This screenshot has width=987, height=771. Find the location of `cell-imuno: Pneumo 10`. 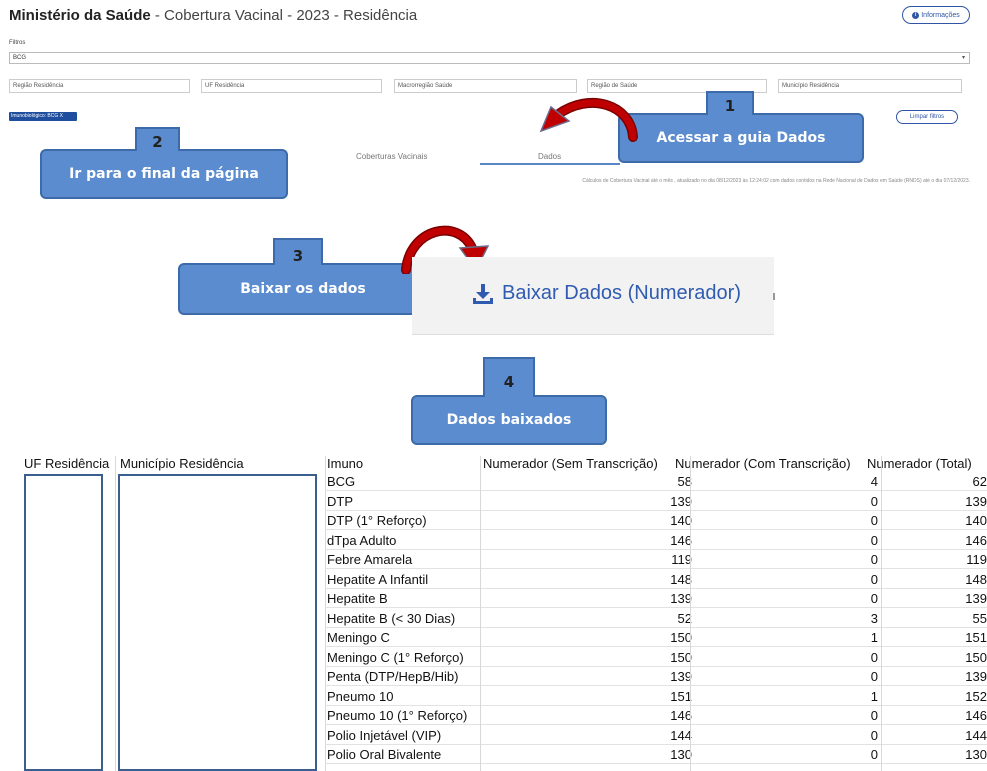

cell-imuno: Pneumo 10 is located at coordinates (360, 696).